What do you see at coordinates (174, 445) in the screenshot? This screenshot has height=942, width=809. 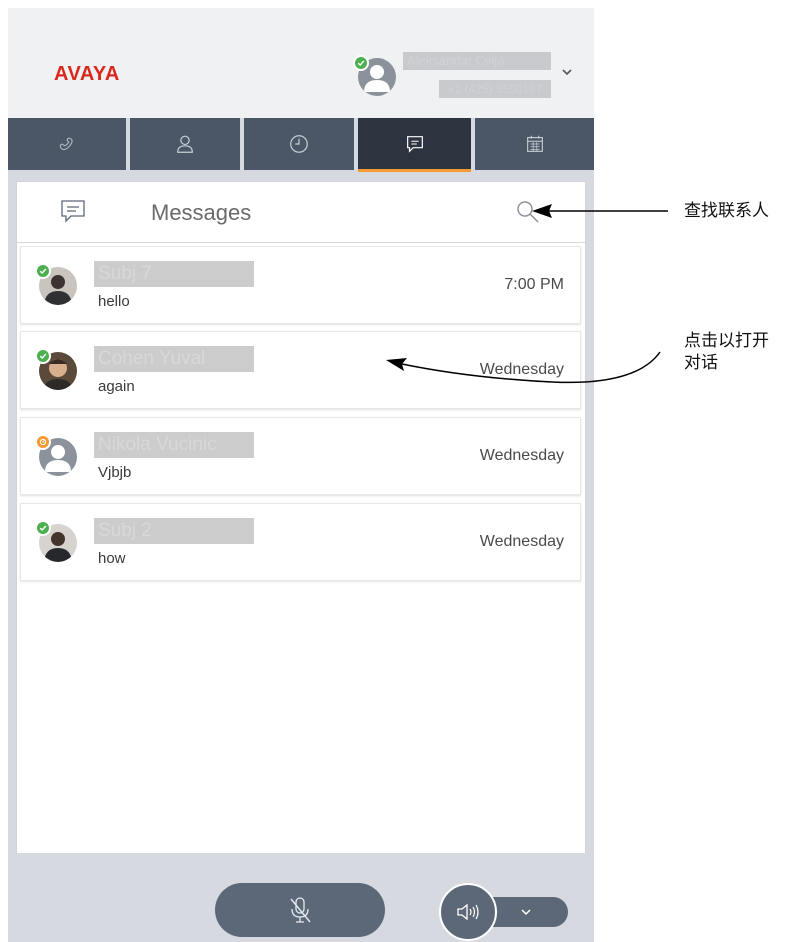 I see `contact-name: Nikola Vucinic` at bounding box center [174, 445].